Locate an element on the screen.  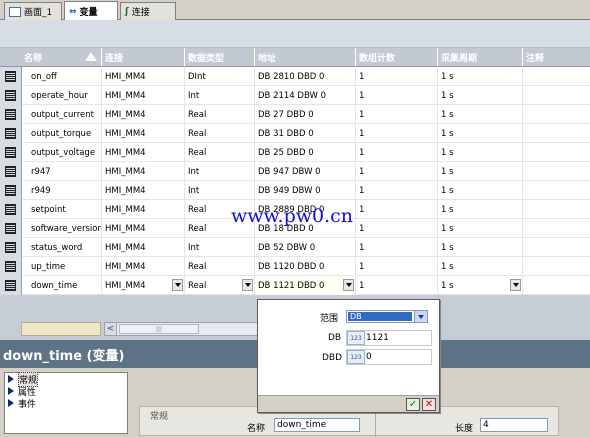
scrollbar-thumb: ||| is located at coordinates (159, 329).